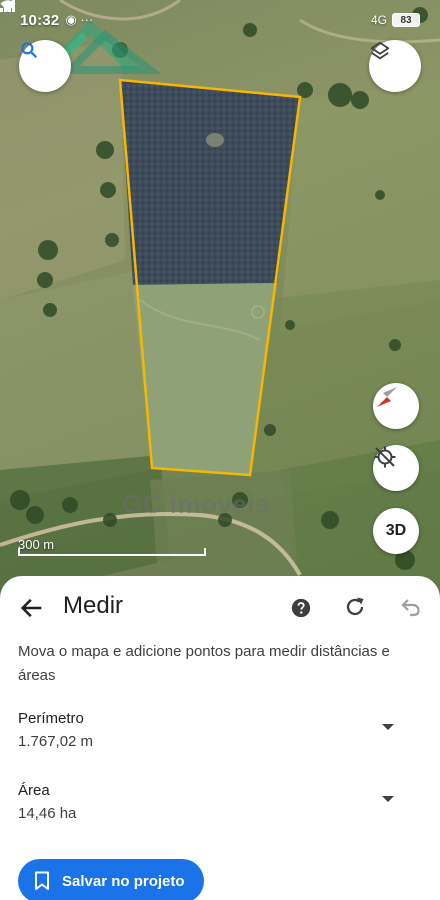 The height and width of the screenshot is (900, 440). I want to click on map-scale-bar, so click(112, 552).